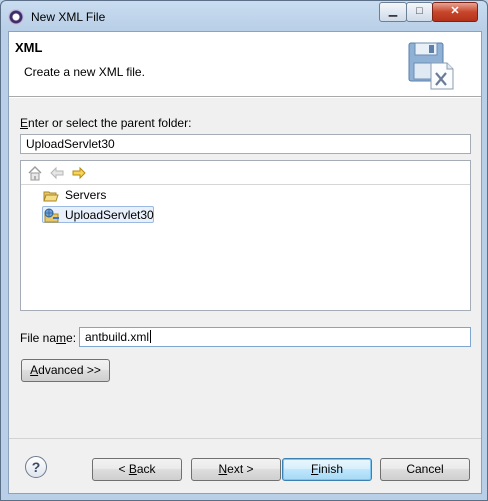  Describe the element at coordinates (223, 469) in the screenshot. I see `next-mnemonic: N` at that location.